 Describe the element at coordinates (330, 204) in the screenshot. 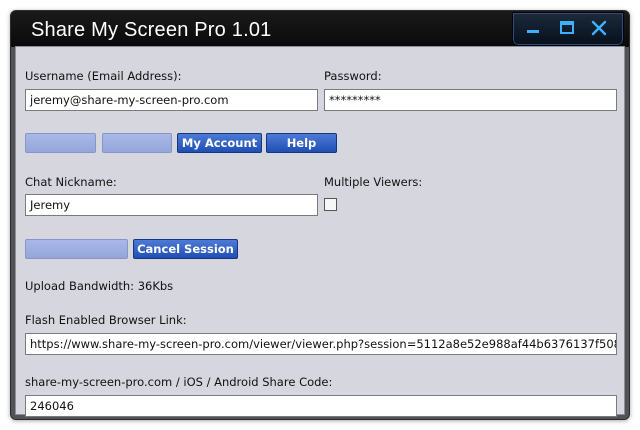

I see `multiple-viewers-checkbox` at that location.